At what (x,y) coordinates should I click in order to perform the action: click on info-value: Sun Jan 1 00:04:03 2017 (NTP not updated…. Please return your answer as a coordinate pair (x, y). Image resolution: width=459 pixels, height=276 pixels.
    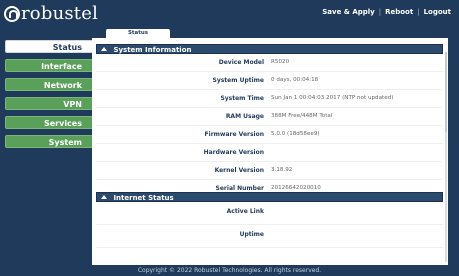
    Looking at the image, I should click on (332, 98).